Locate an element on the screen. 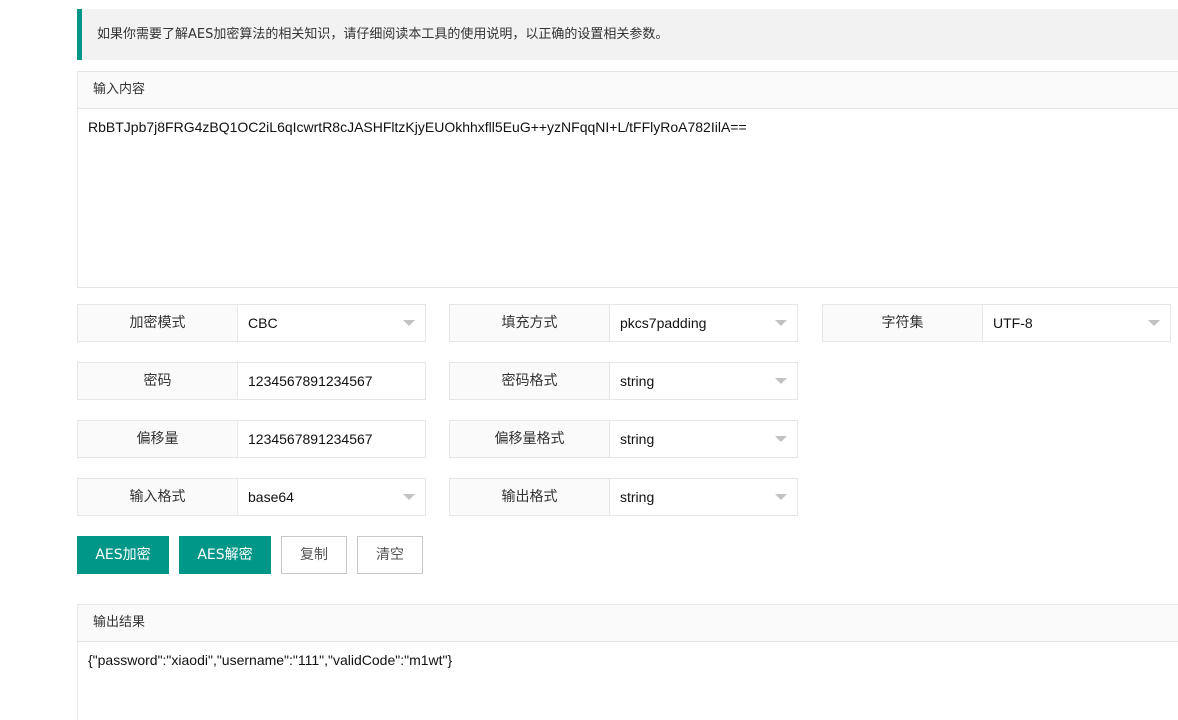  mode-label: 加密模式 is located at coordinates (158, 323).